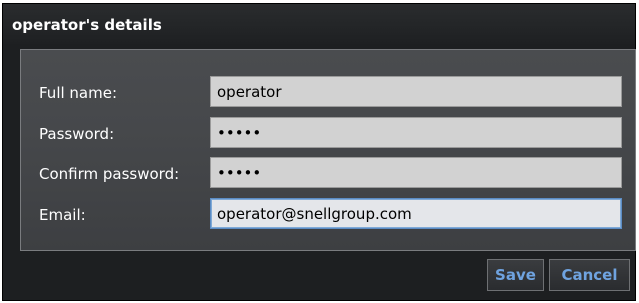 This screenshot has width=639, height=303. I want to click on full-name-input, so click(416, 91).